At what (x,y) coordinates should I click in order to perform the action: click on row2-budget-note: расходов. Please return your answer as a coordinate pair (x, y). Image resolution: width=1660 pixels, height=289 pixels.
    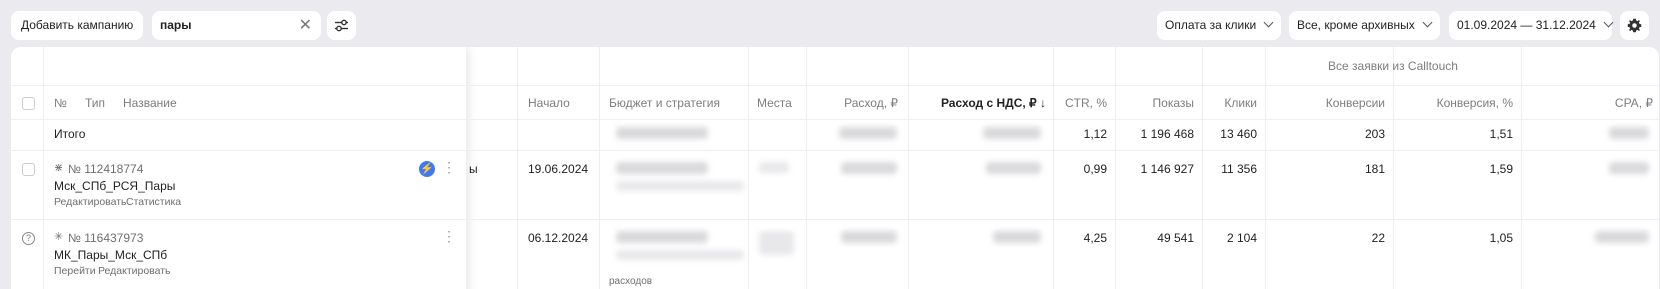
    Looking at the image, I should click on (631, 281).